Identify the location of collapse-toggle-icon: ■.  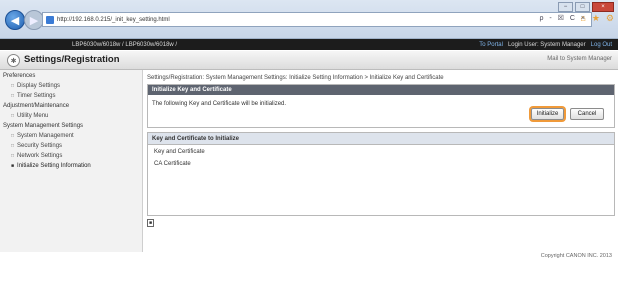
(150, 223).